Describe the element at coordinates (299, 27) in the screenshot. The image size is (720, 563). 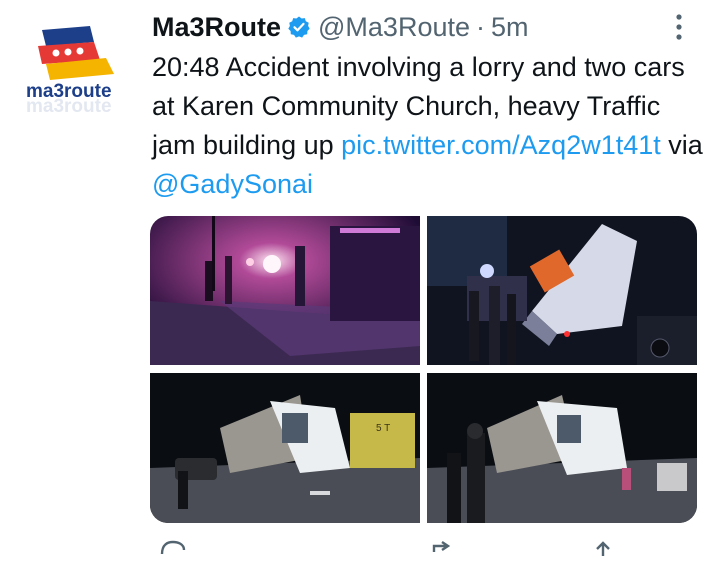
I see `verified-badge-icon` at that location.